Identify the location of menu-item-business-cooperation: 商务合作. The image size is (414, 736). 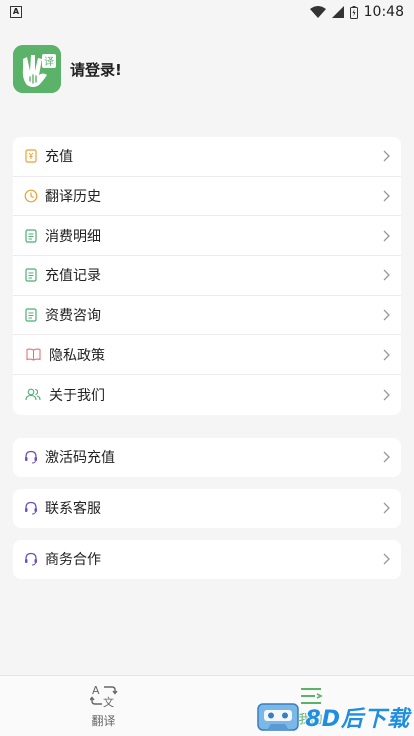
(207, 559).